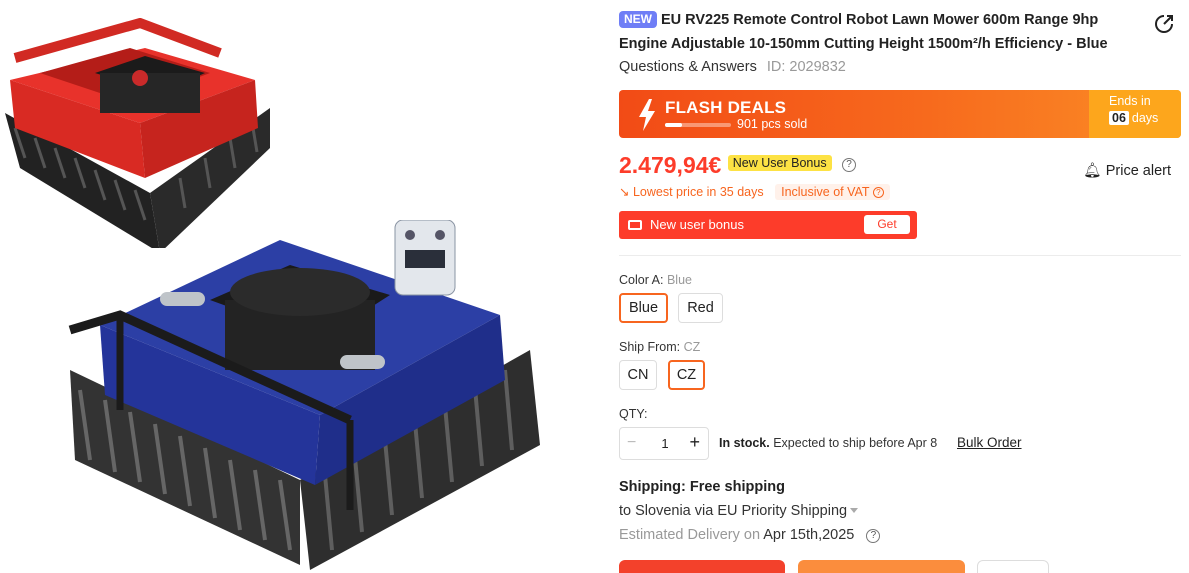  Describe the element at coordinates (698, 192) in the screenshot. I see `lowest-price-text: Lowest price in 35 days` at that location.